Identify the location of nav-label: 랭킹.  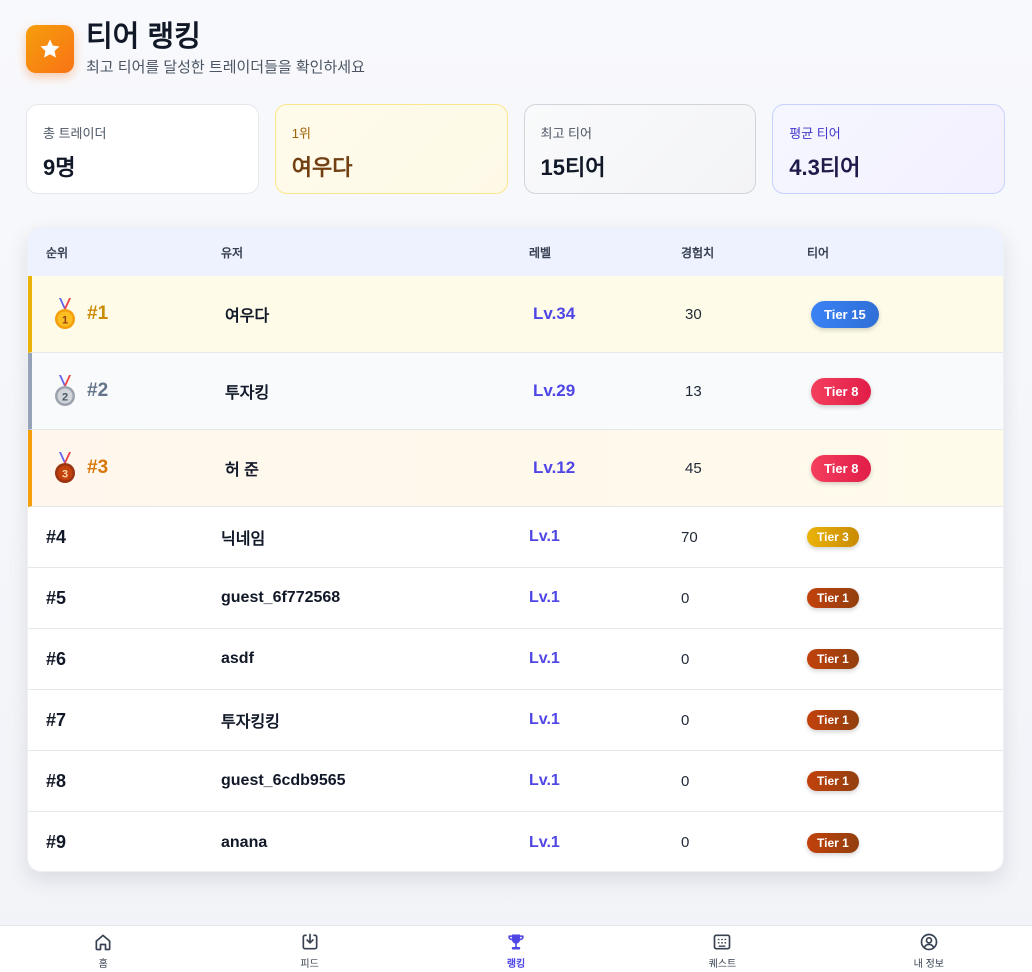
(516, 964).